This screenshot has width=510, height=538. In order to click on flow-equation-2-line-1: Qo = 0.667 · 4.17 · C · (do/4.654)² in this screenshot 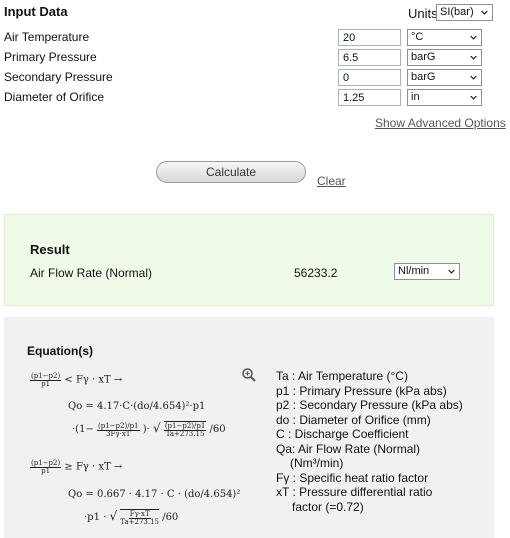, I will do `click(154, 494)`.